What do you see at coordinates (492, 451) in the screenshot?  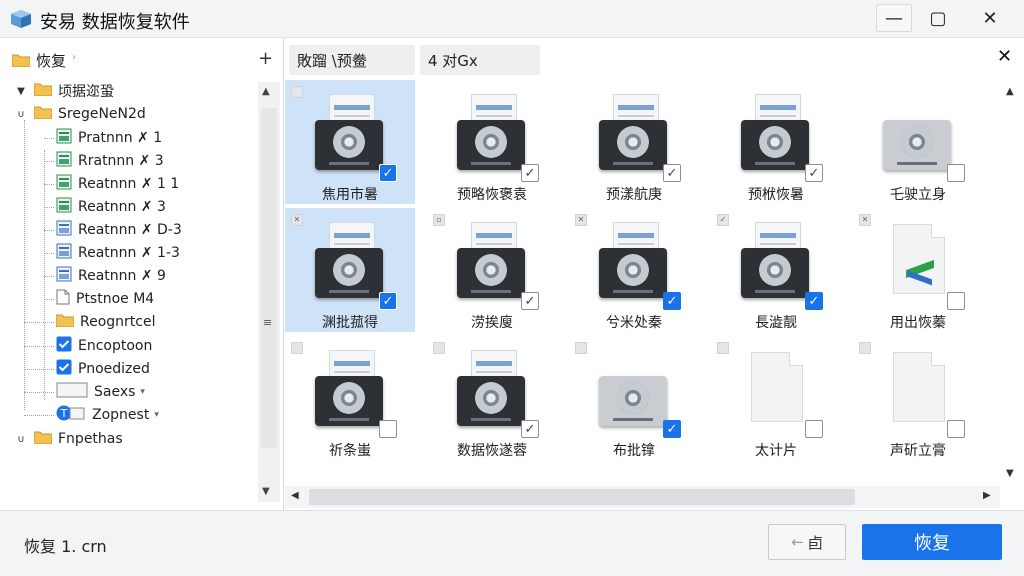 I see `file-grid-item-label: 数据恢遂蓉` at bounding box center [492, 451].